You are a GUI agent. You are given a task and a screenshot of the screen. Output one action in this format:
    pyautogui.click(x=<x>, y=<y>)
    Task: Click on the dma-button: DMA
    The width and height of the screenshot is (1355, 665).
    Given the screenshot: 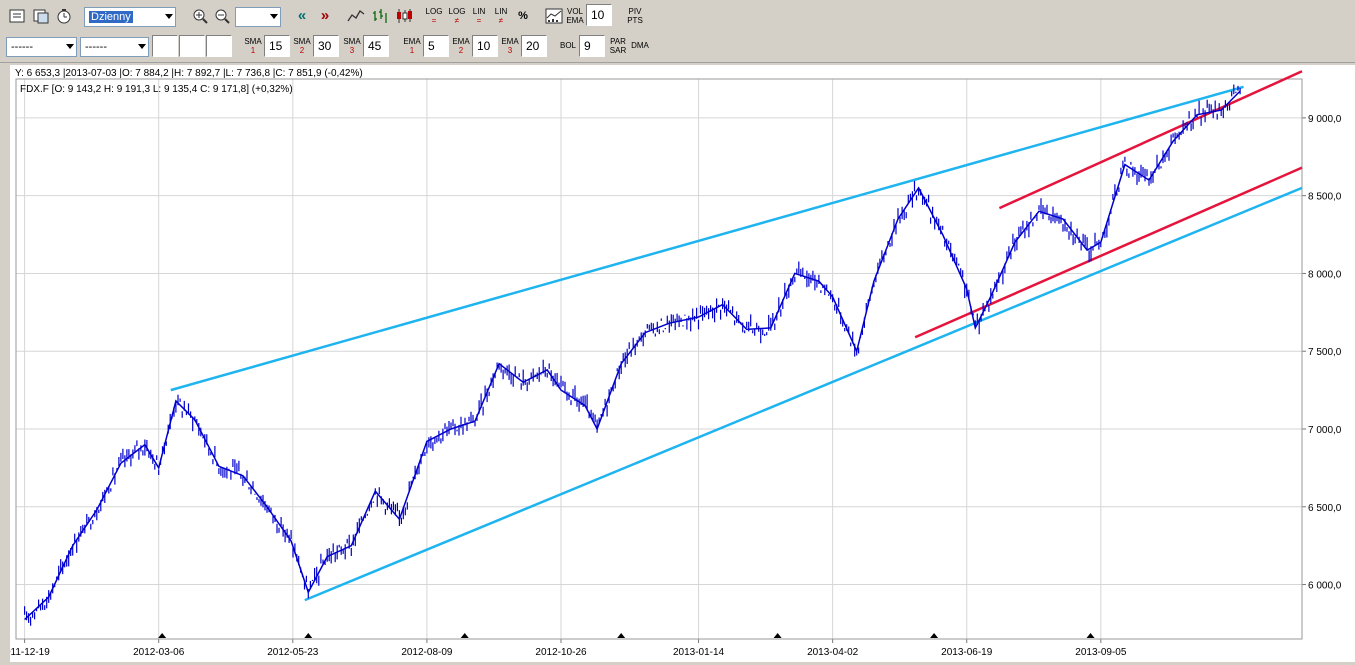 What is the action you would take?
    pyautogui.click(x=640, y=46)
    